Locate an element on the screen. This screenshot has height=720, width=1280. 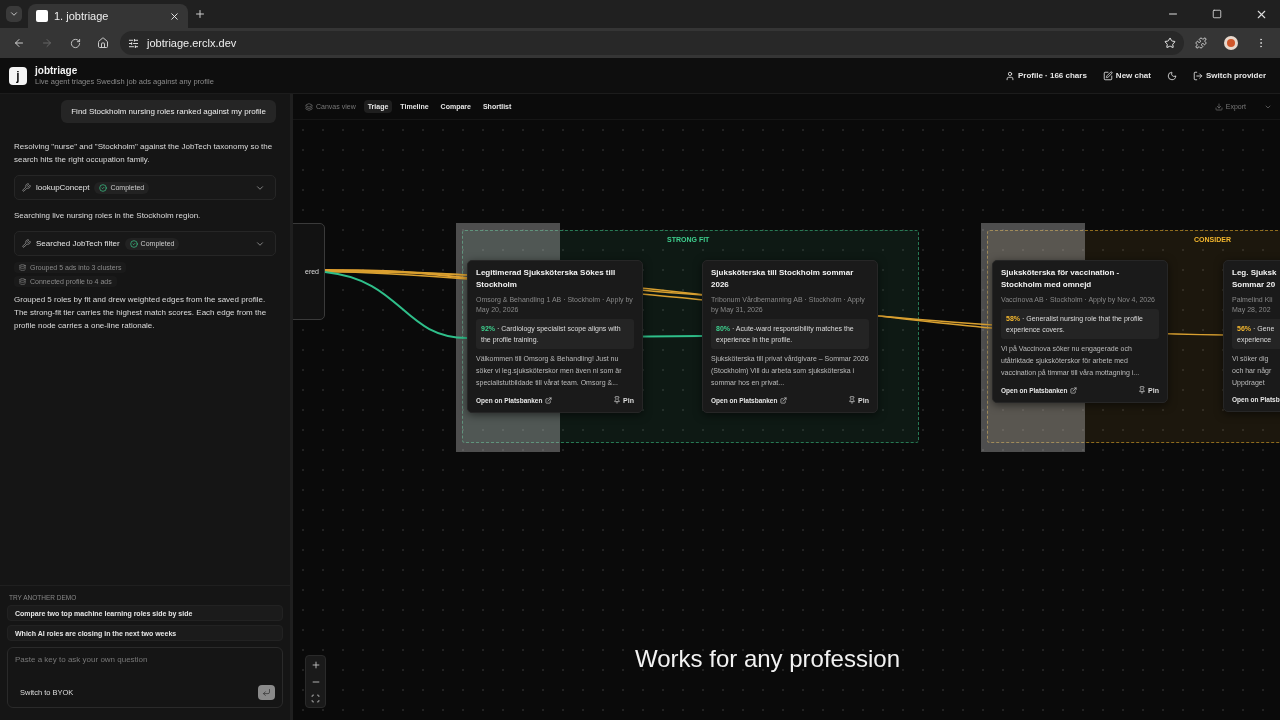
send-button is located at coordinates (266, 692).